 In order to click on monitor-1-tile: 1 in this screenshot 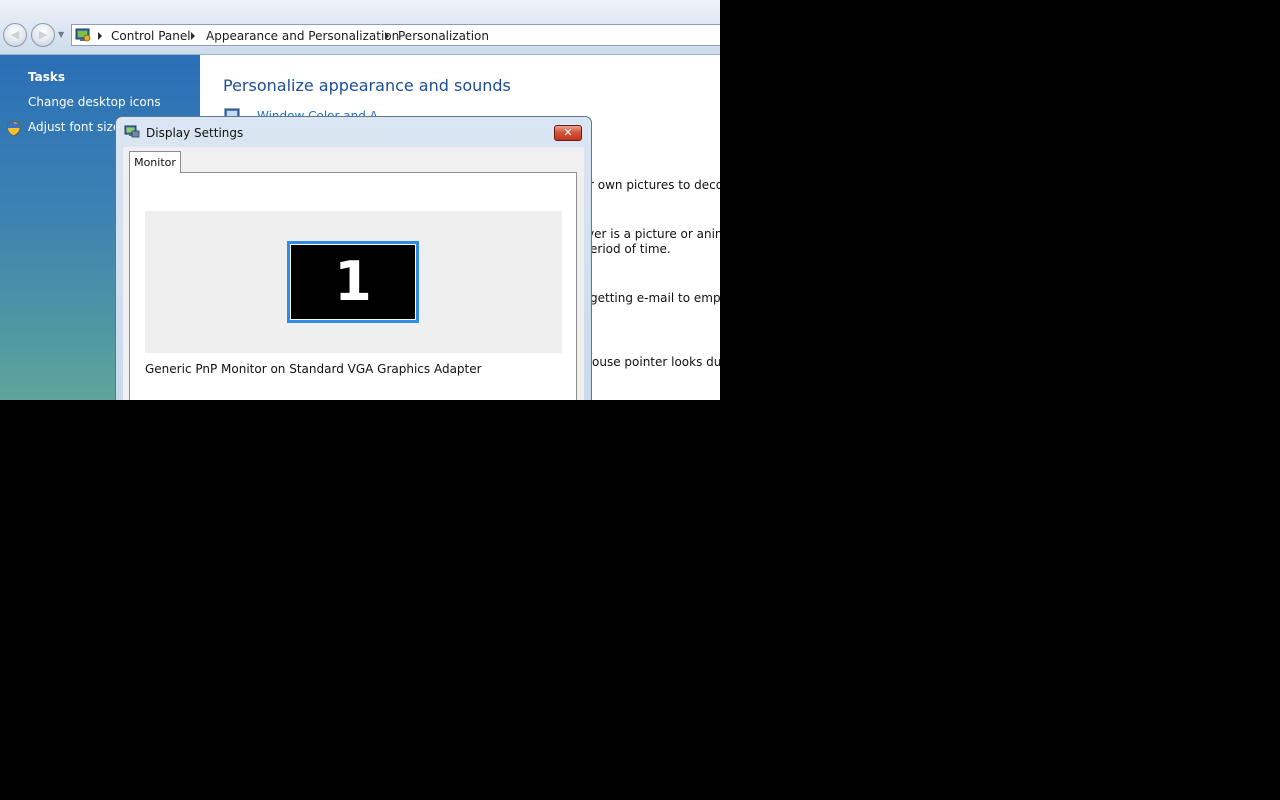, I will do `click(353, 282)`.